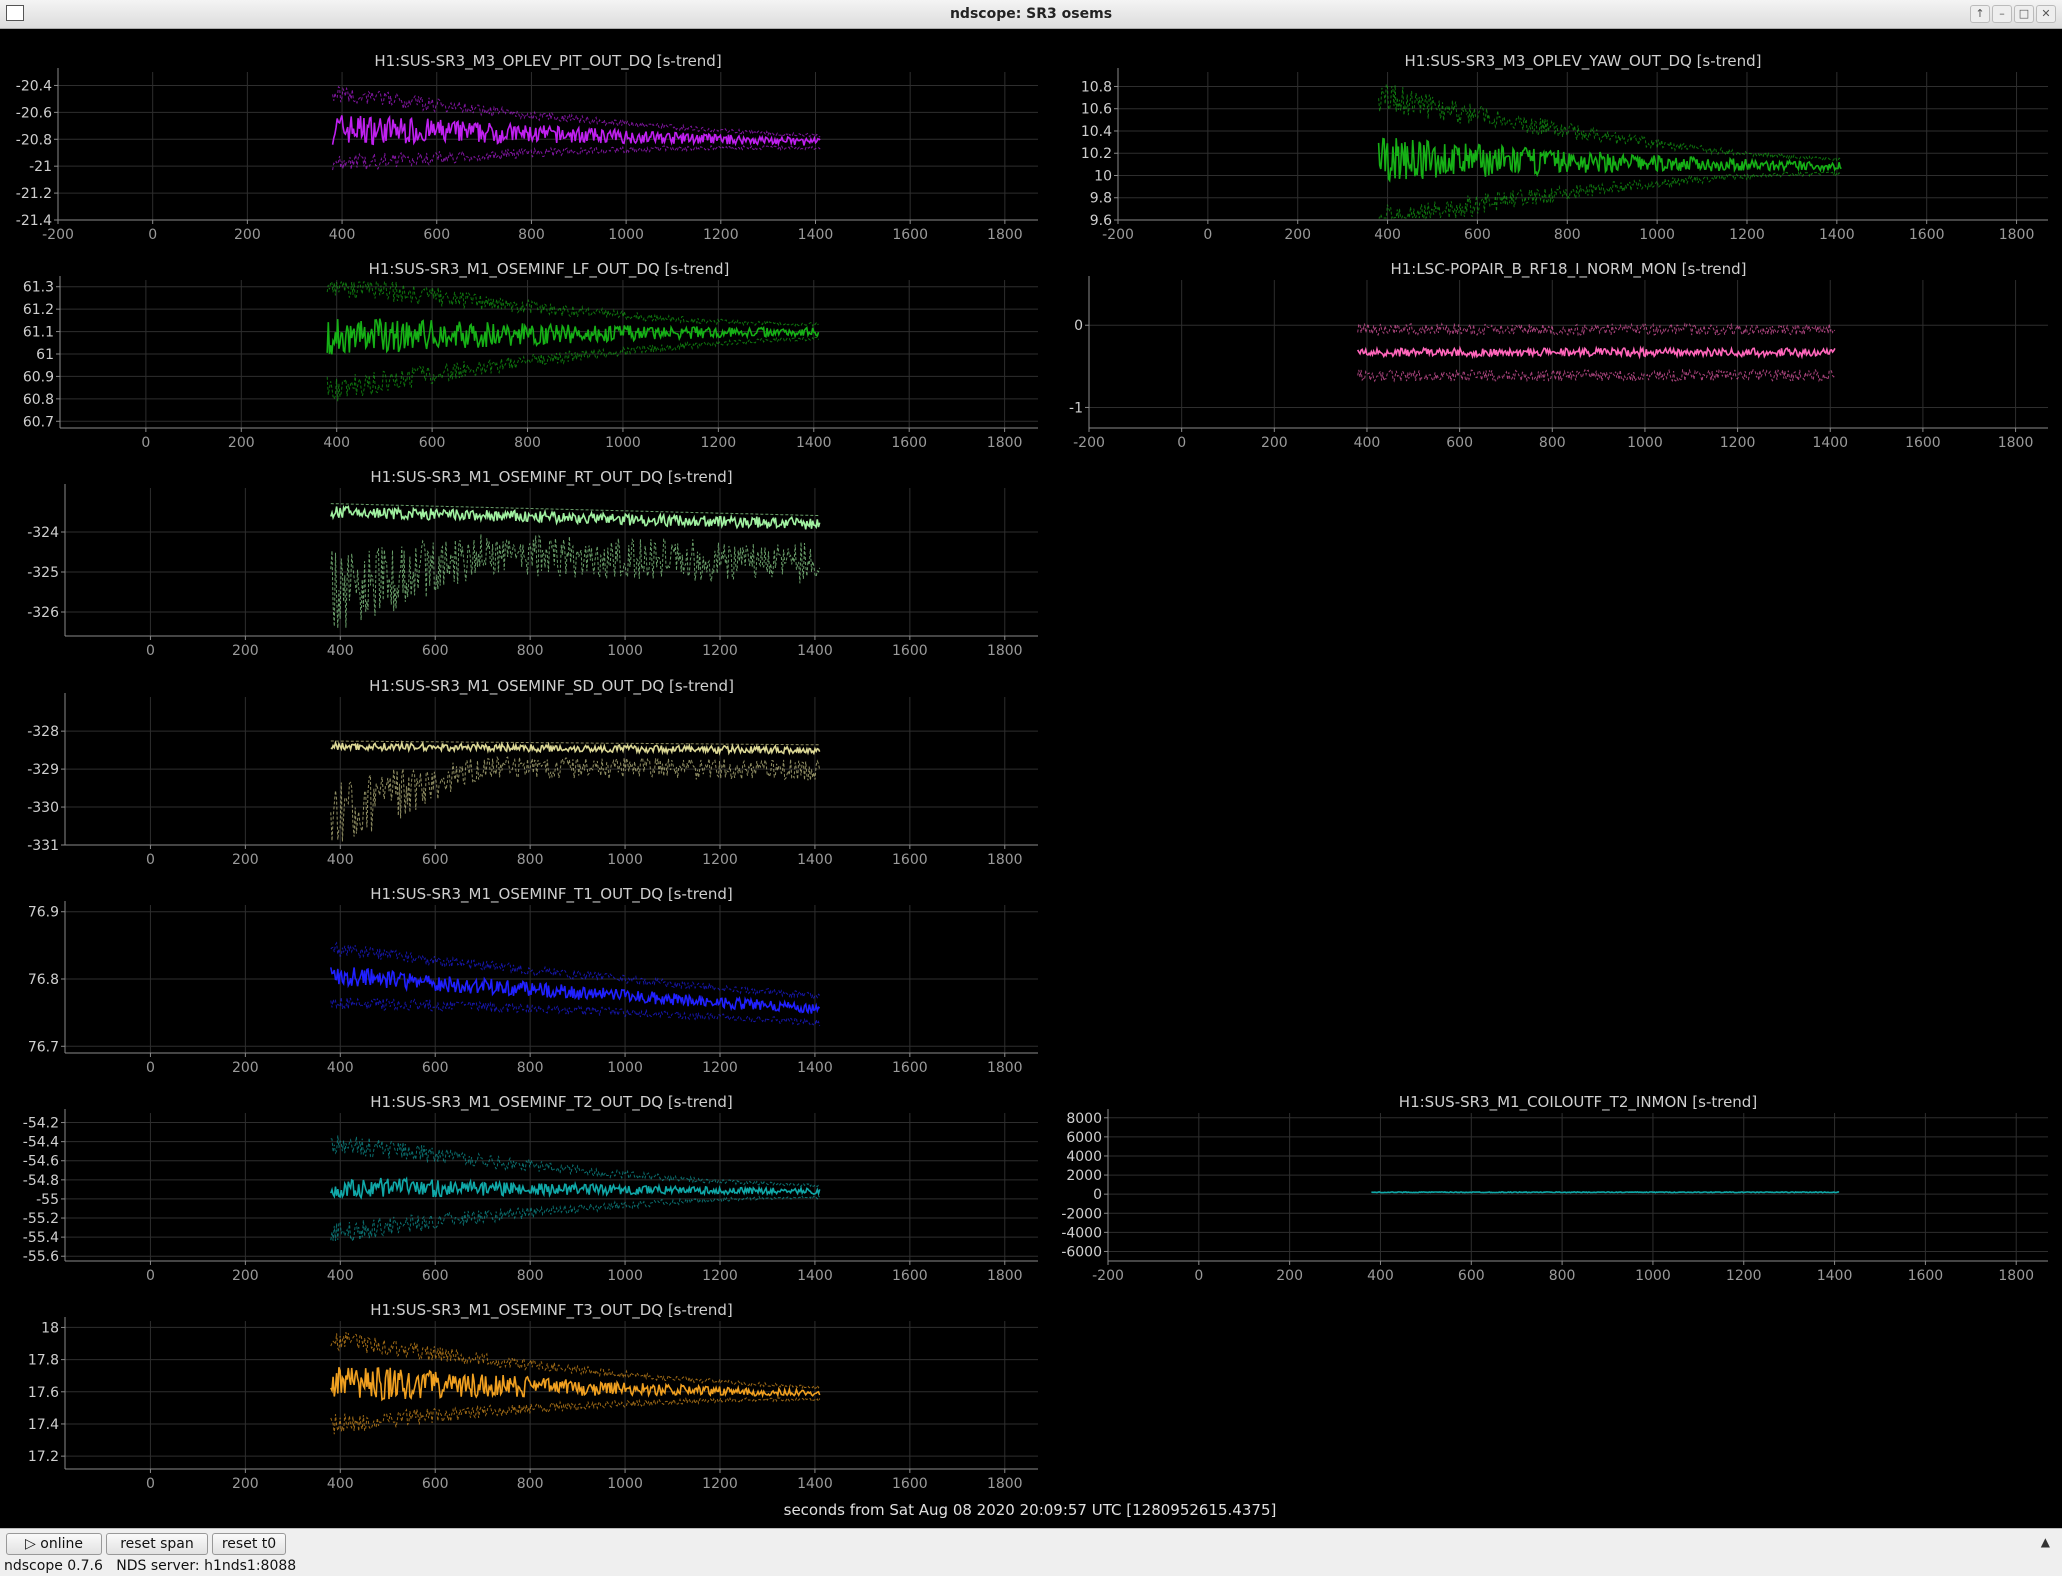  What do you see at coordinates (38, 333) in the screenshot?
I see `y-tick-label: 61.1` at bounding box center [38, 333].